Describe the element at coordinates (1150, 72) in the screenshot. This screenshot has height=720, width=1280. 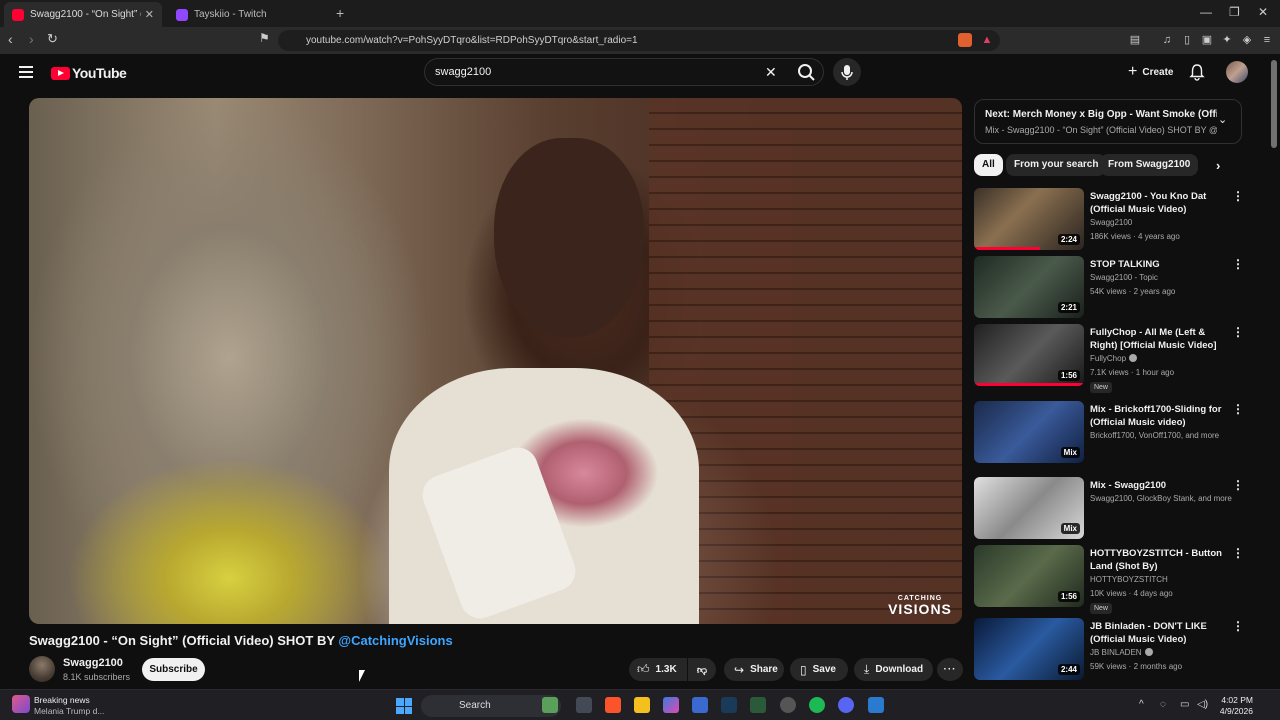
I see `create-button: + Create` at that location.